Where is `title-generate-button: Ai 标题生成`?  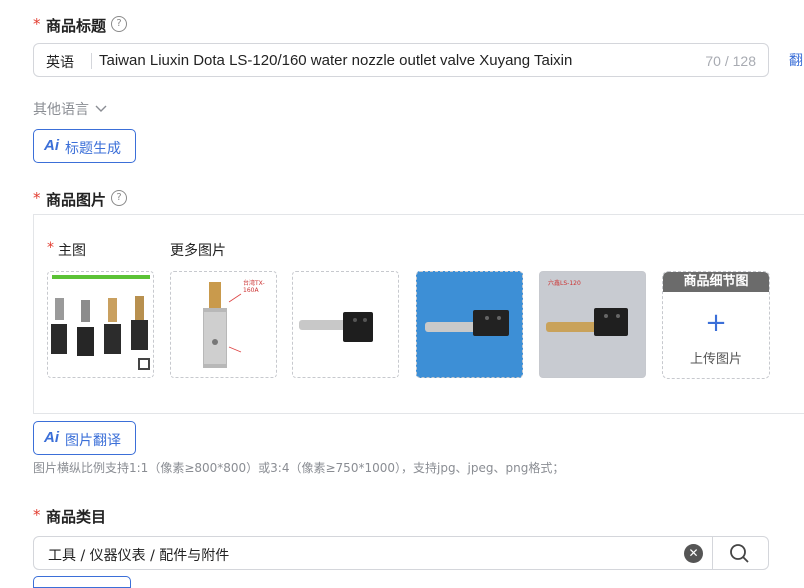
title-generate-button: Ai 标题生成 is located at coordinates (84, 146).